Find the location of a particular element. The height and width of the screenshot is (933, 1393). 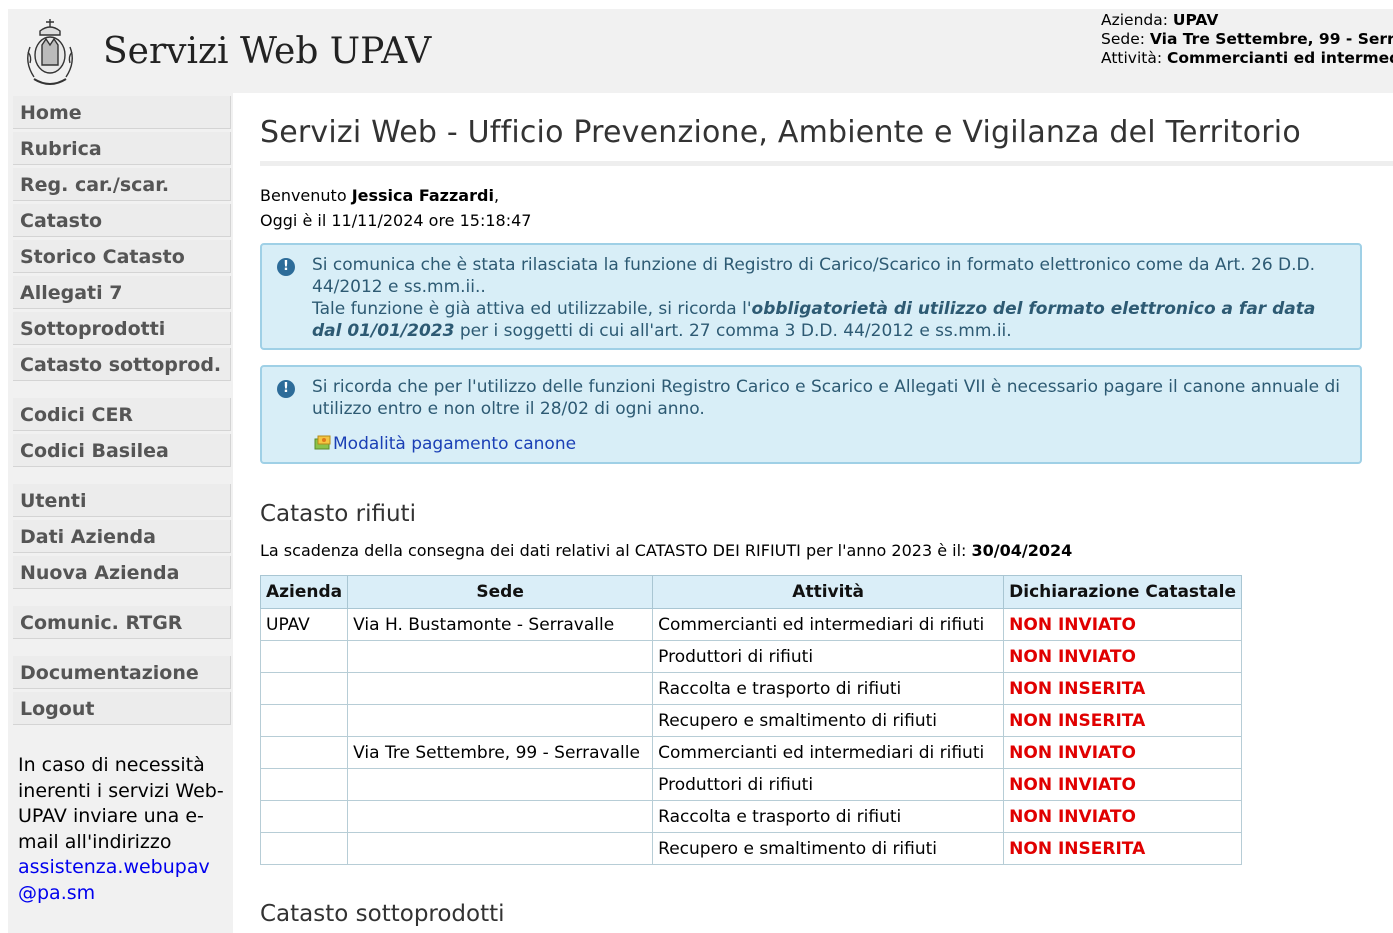

nav-item-comunic-rtgr: Comunic. RTGR is located at coordinates (122, 622).